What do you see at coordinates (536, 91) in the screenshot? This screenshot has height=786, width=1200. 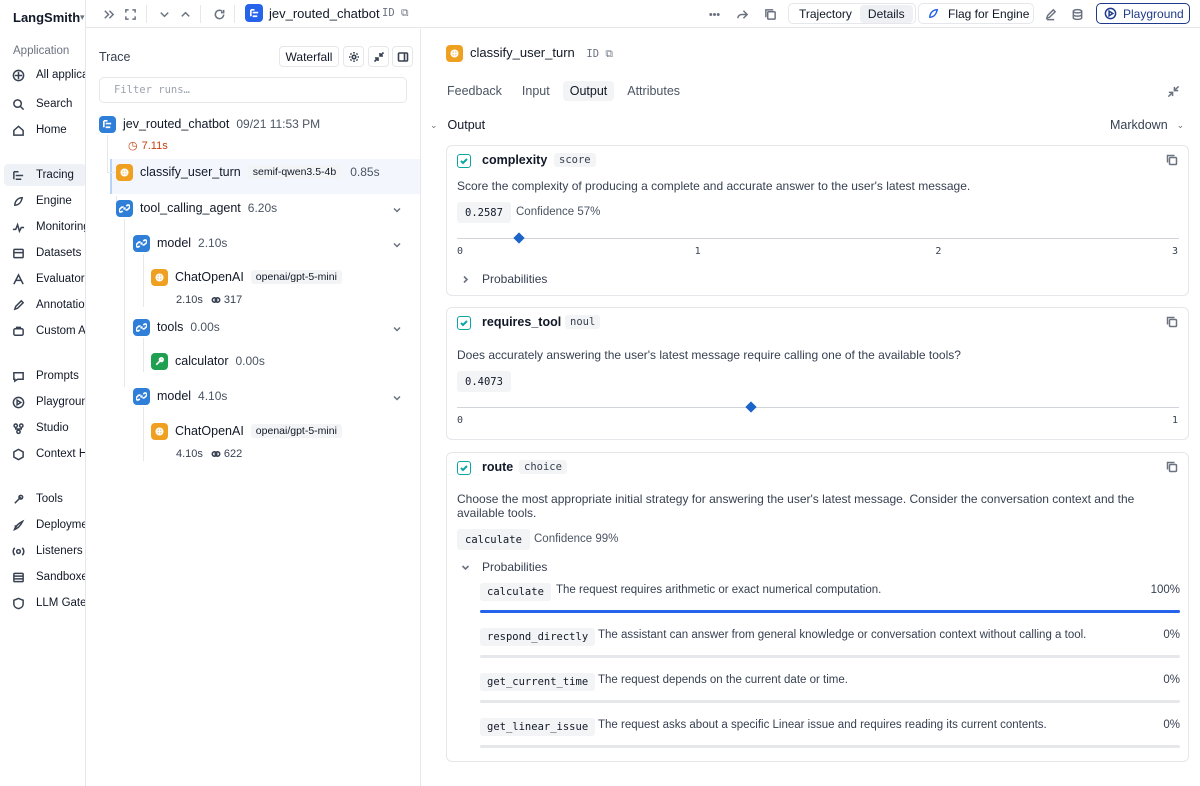 I see `tab-input: Input` at bounding box center [536, 91].